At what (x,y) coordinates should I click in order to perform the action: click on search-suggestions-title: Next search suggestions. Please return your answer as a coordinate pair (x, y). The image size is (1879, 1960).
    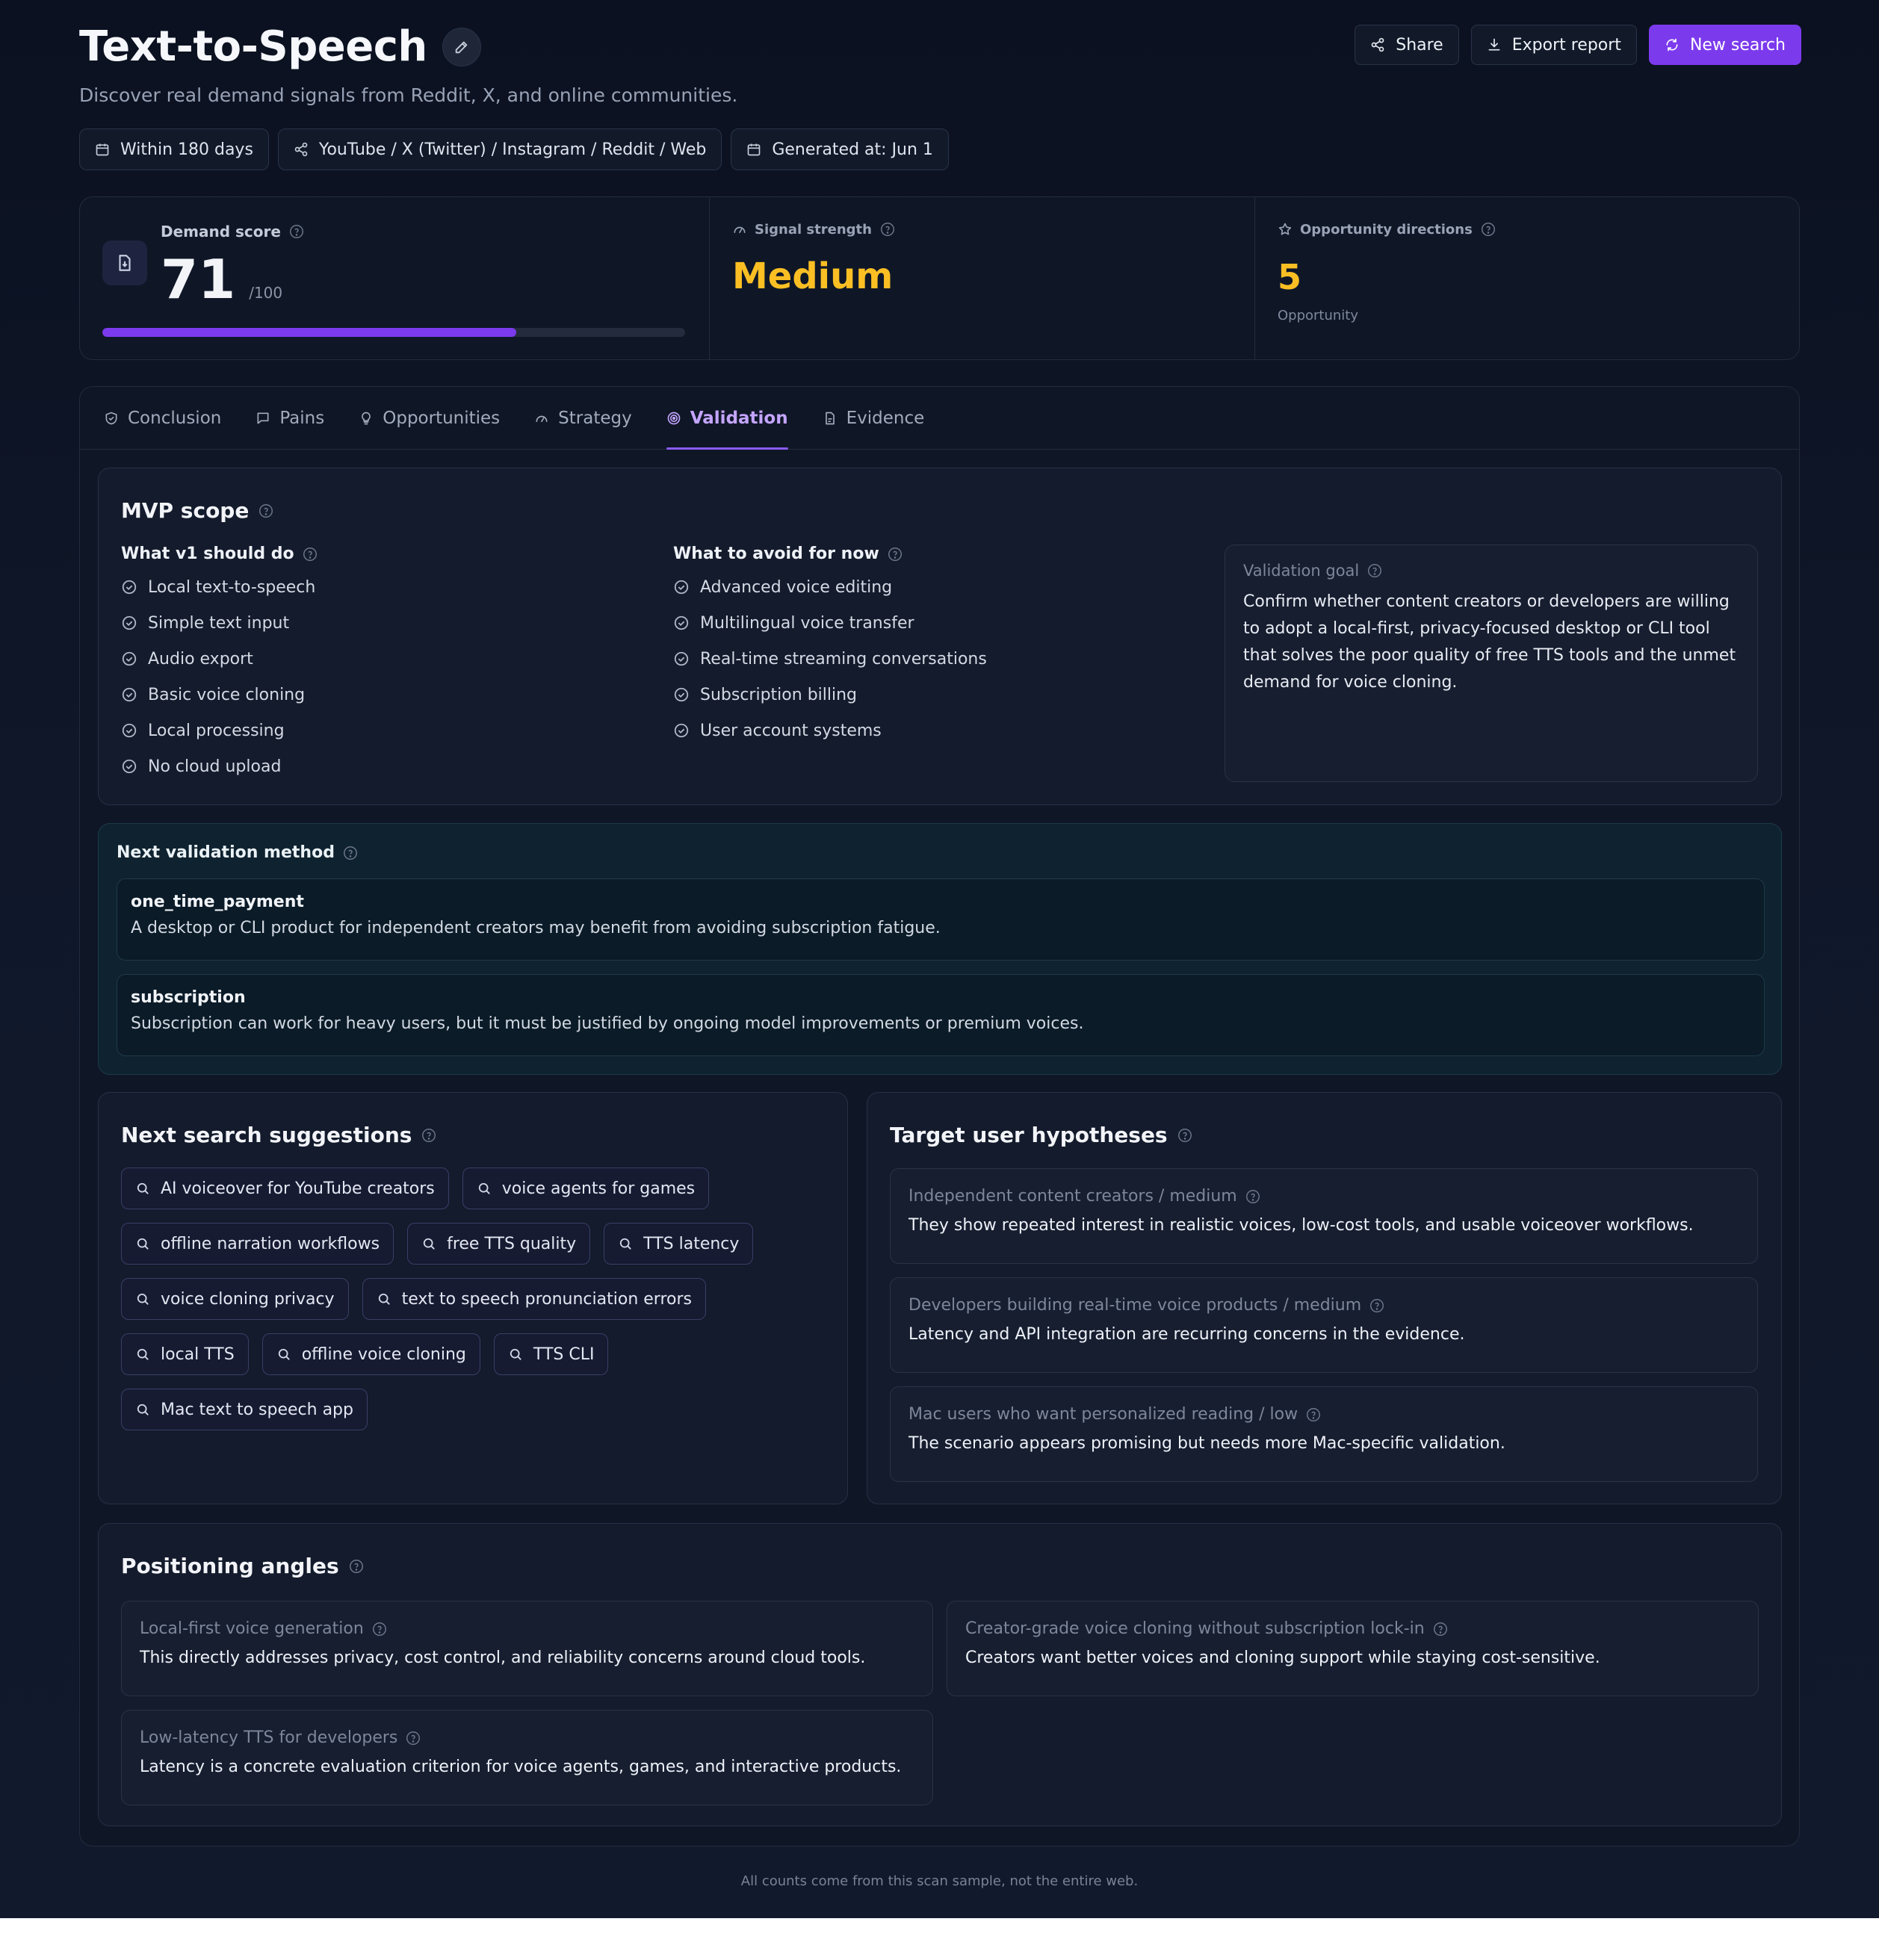
    Looking at the image, I should click on (279, 1135).